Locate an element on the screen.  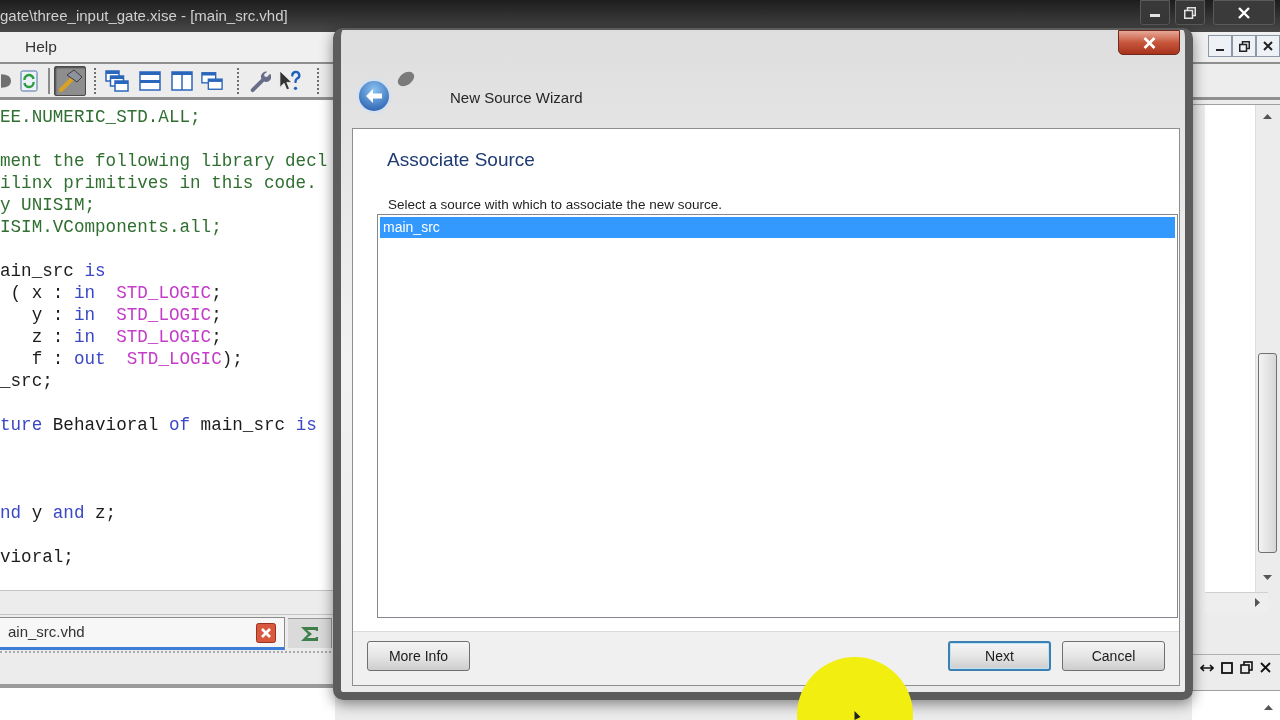
instruction-text: Select a source with which to associate the new source. is located at coordinates (555, 205).